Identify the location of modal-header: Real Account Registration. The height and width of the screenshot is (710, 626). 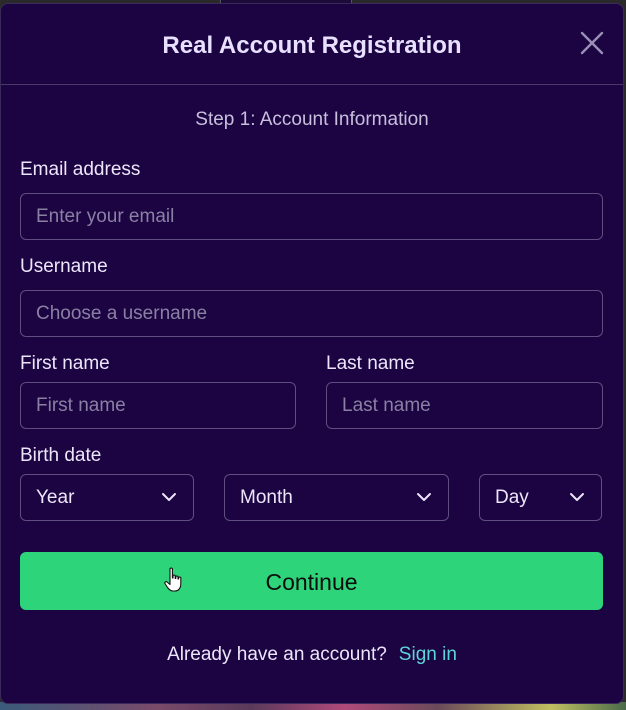
(312, 44).